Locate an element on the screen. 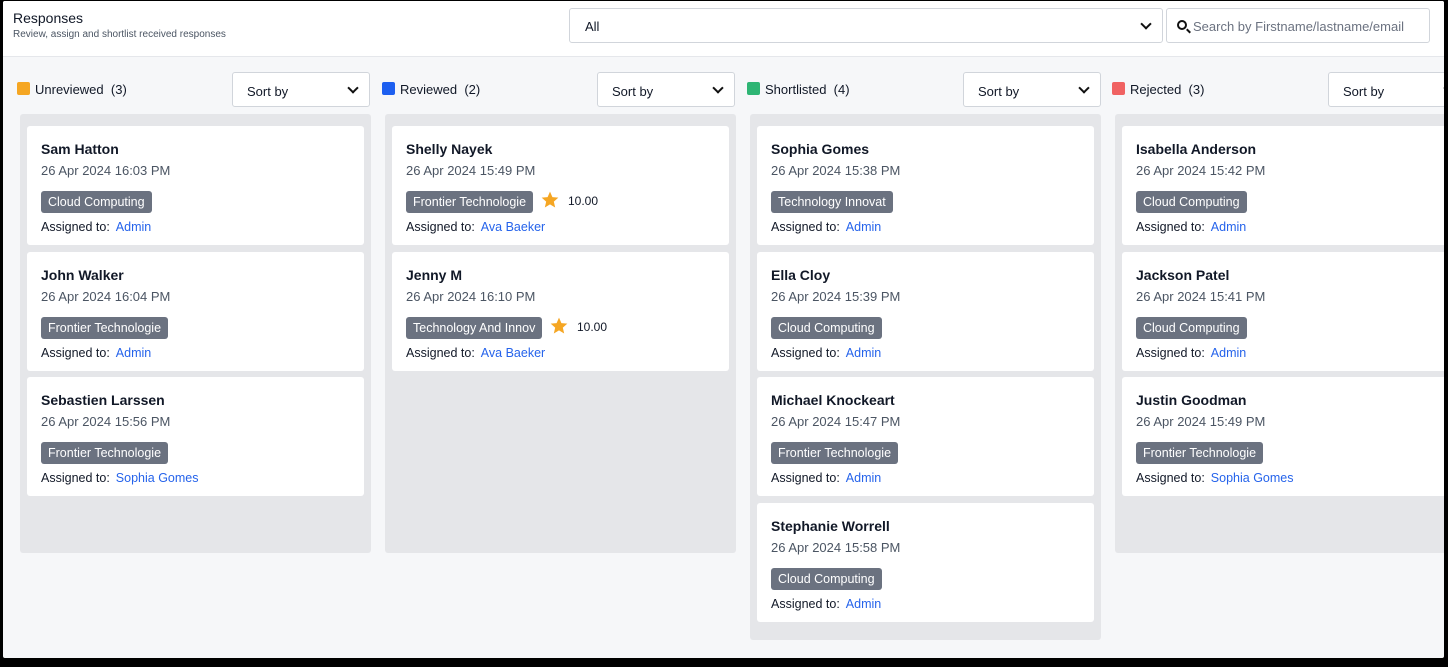  star-icon is located at coordinates (550, 200).